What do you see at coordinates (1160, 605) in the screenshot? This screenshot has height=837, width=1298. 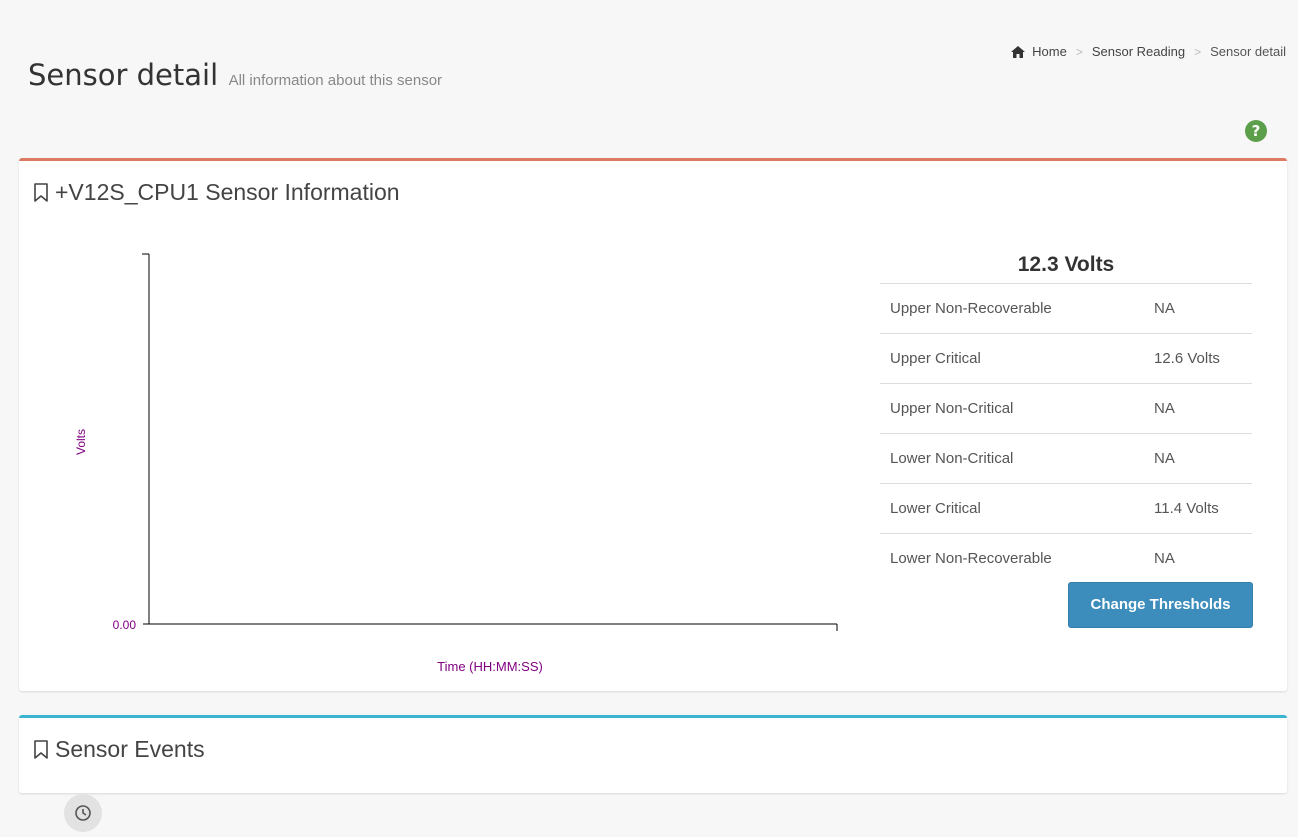 I see `change-thresholds-button: Change Thresholds` at bounding box center [1160, 605].